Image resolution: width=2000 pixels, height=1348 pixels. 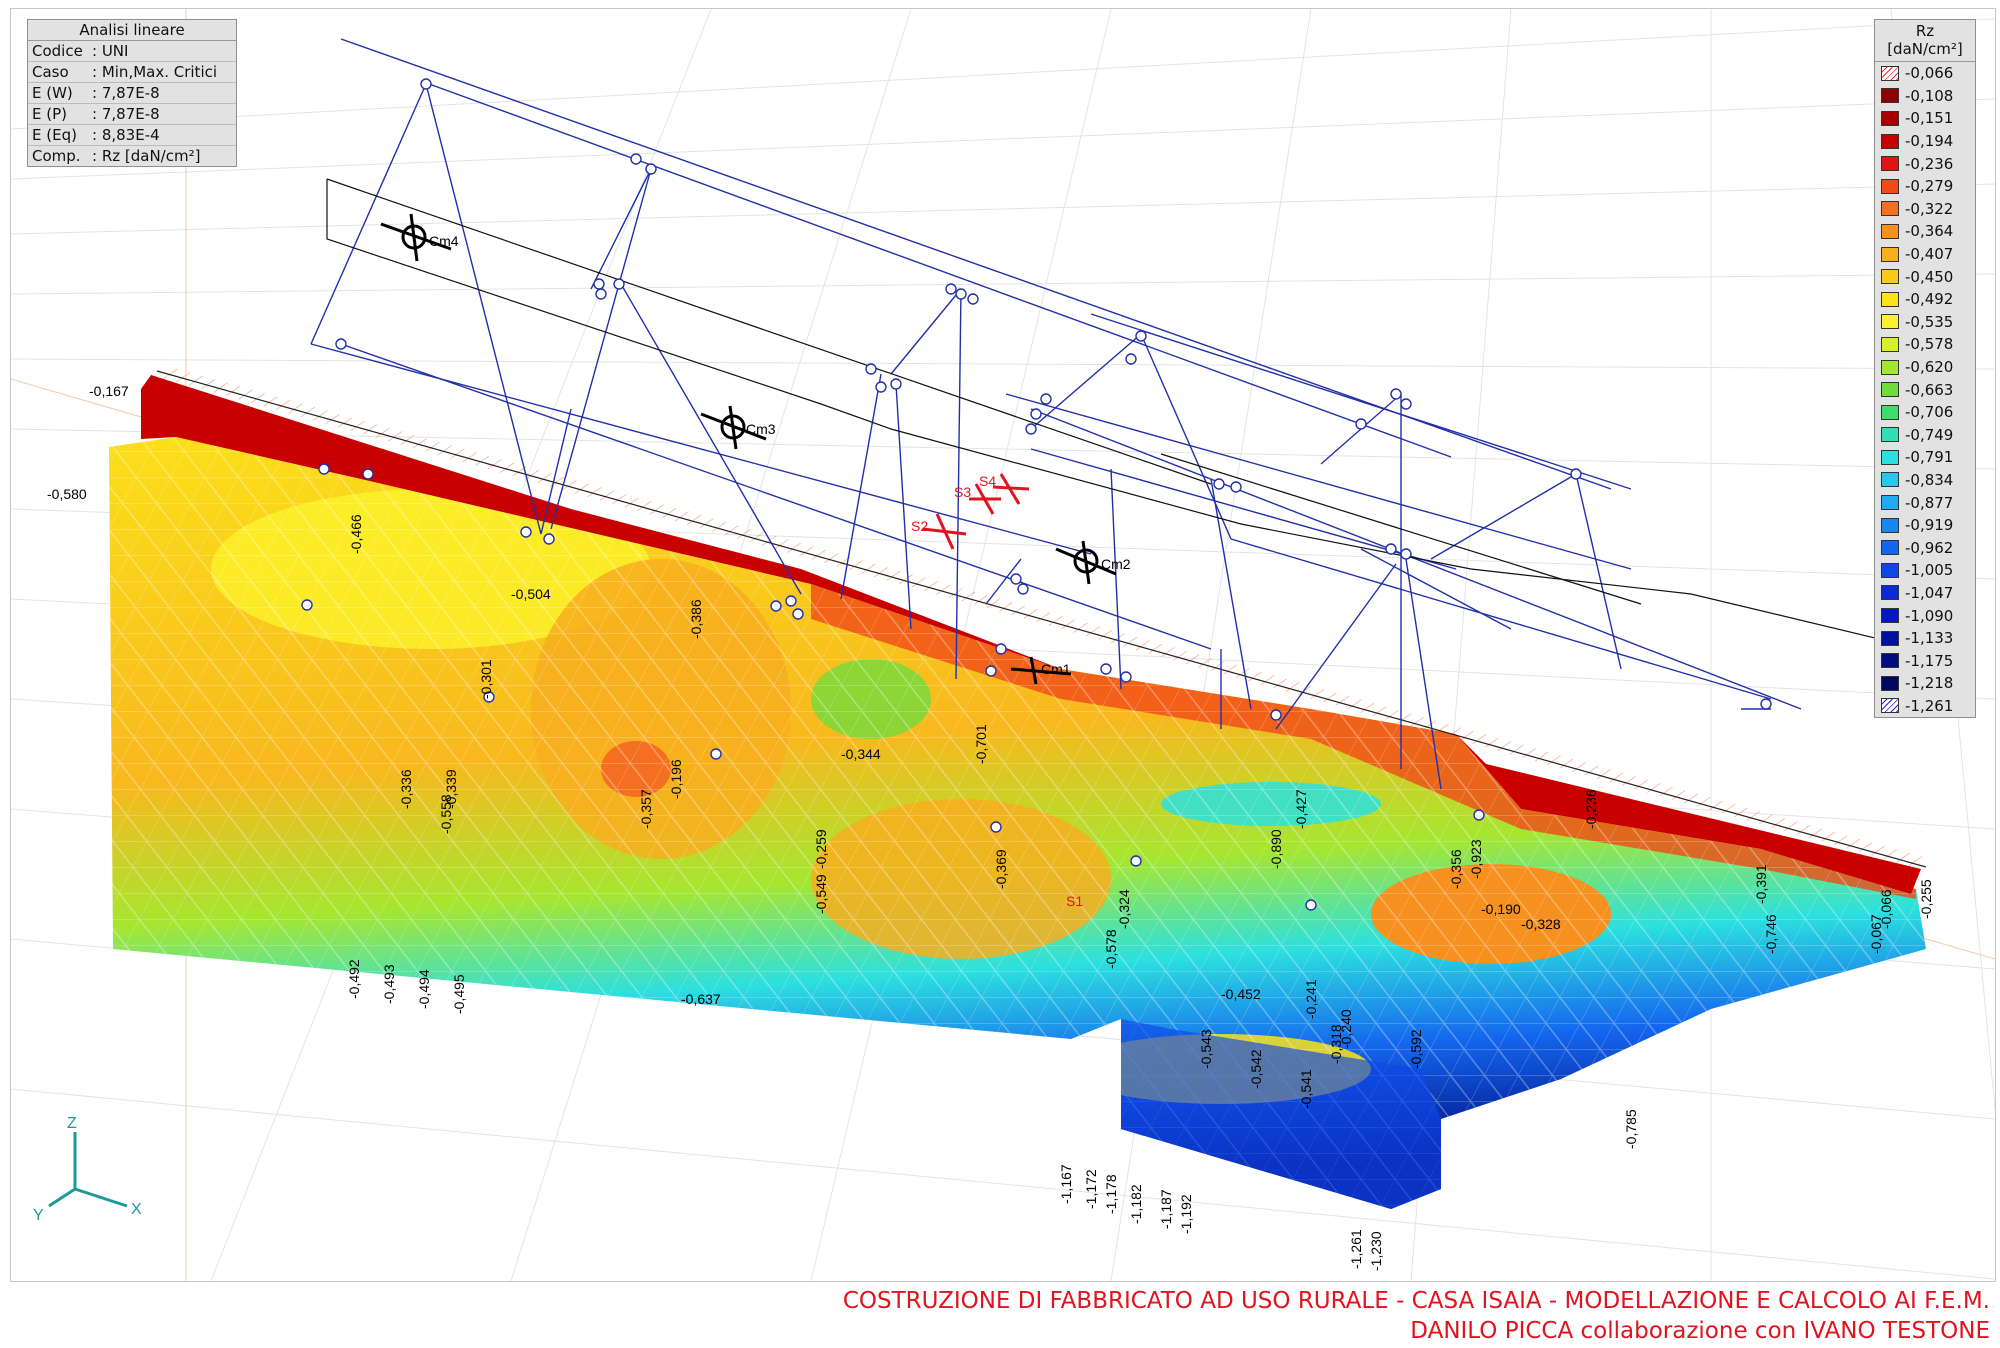 What do you see at coordinates (962, 492) in the screenshot?
I see `node-label-s3: S3` at bounding box center [962, 492].